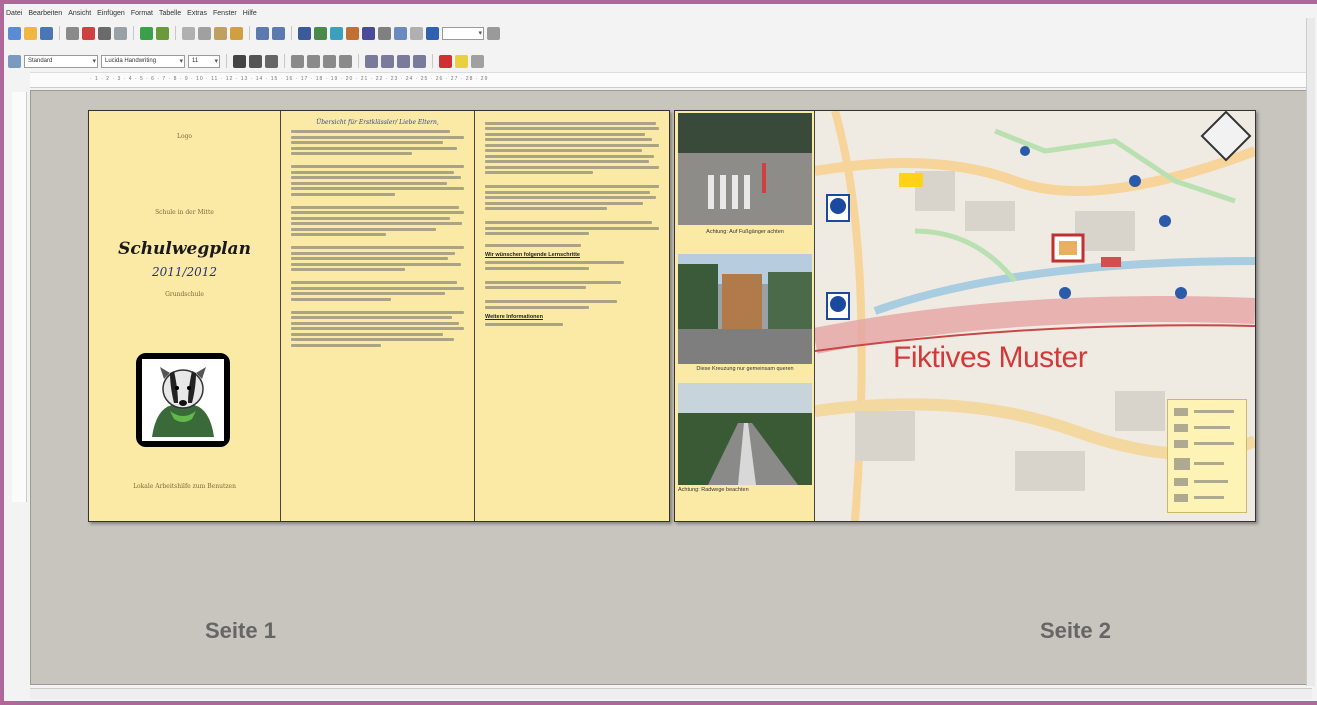 The height and width of the screenshot is (705, 1317). What do you see at coordinates (745, 232) in the screenshot?
I see `photo-caption-1: Achtung: Auf Fußgänger achten` at bounding box center [745, 232].